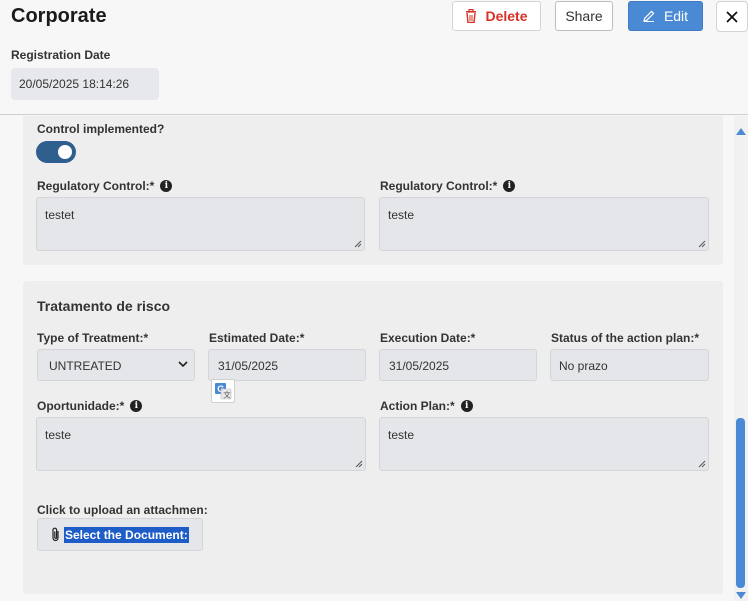 The width and height of the screenshot is (748, 601). I want to click on opportunity-value: teste, so click(58, 435).